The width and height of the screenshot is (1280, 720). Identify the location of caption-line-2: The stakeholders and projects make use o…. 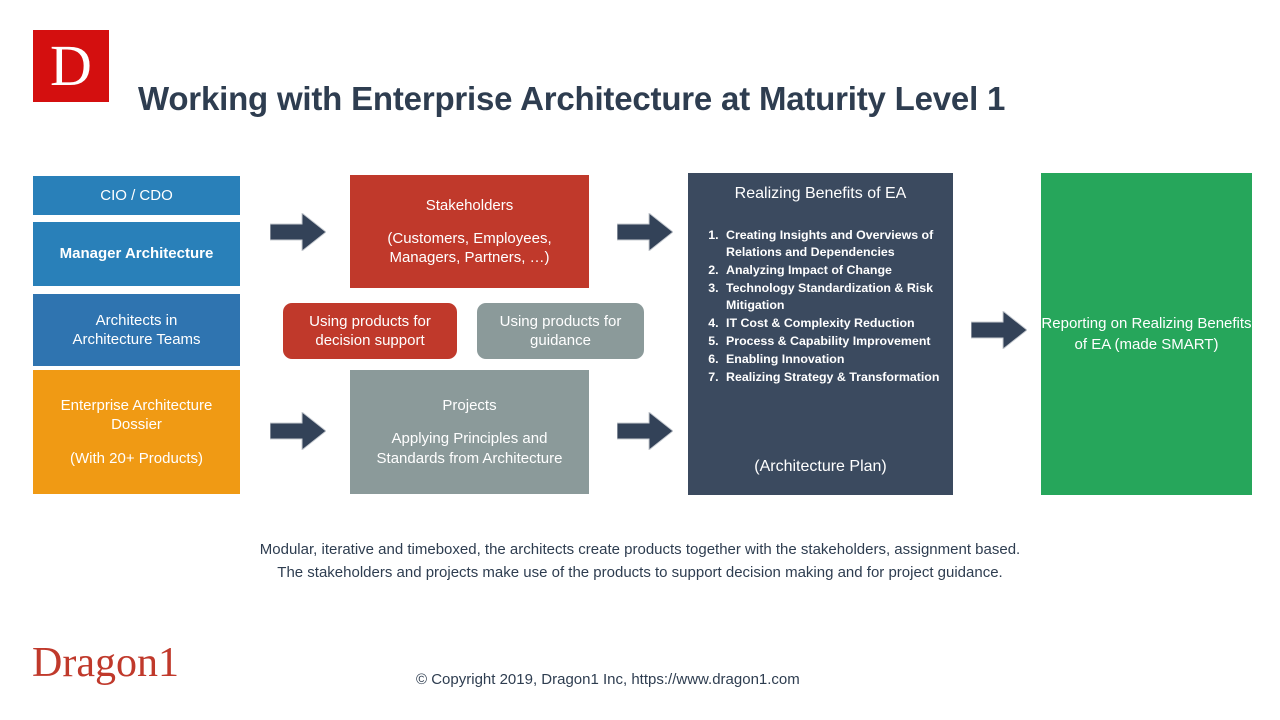
(640, 573).